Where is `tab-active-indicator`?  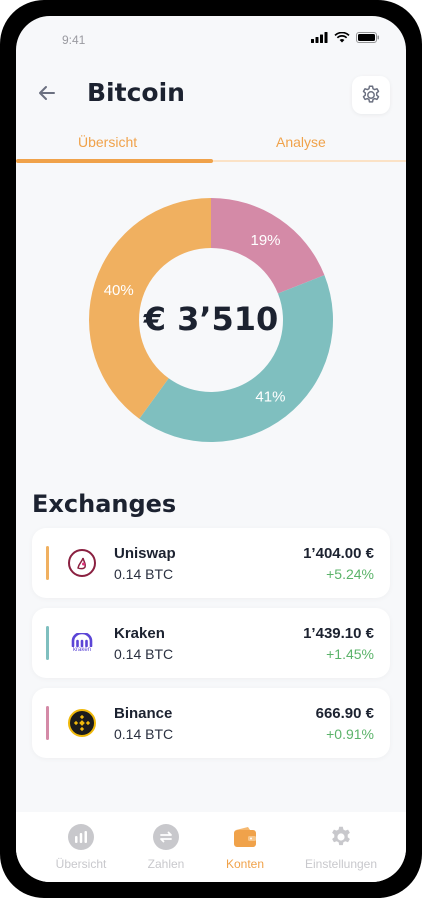 tab-active-indicator is located at coordinates (114, 161).